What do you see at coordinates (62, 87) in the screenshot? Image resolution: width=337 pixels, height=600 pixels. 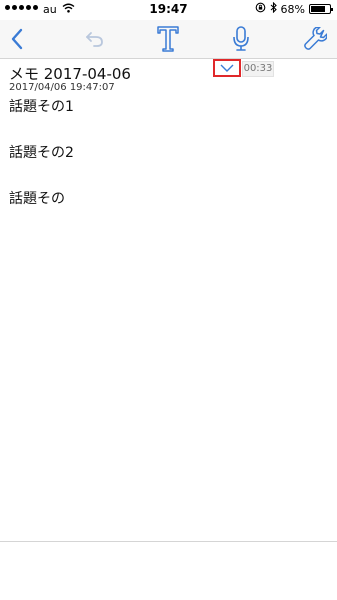 I see `note-date: 2017/04/06 19:47:07` at bounding box center [62, 87].